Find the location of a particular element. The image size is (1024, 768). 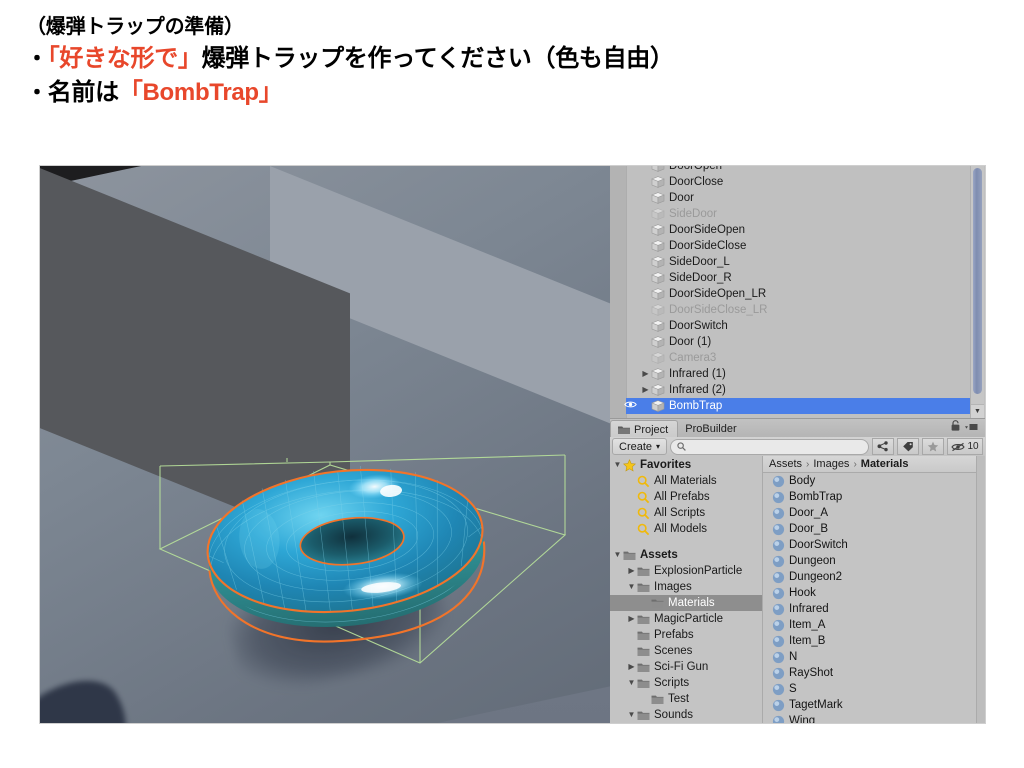

hierarchy-row: ▶ DoorOpen is located at coordinates (798, 170).